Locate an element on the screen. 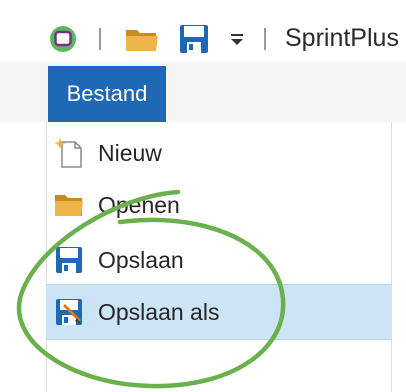 Image resolution: width=406 pixels, height=392 pixels. menu-item-label: Opslaan als is located at coordinates (159, 311).